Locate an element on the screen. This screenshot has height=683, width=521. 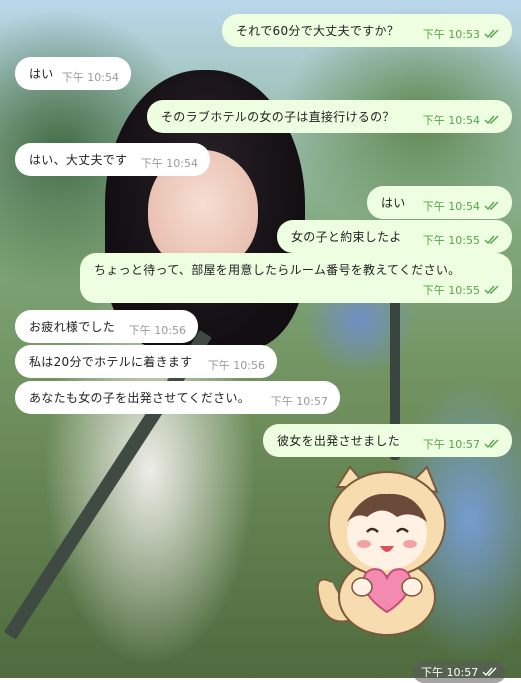
message-bubble-outgoing: ちょっと待って、部屋を用意したらルーム番号を教えてください。 下午 10:55 is located at coordinates (296, 278).